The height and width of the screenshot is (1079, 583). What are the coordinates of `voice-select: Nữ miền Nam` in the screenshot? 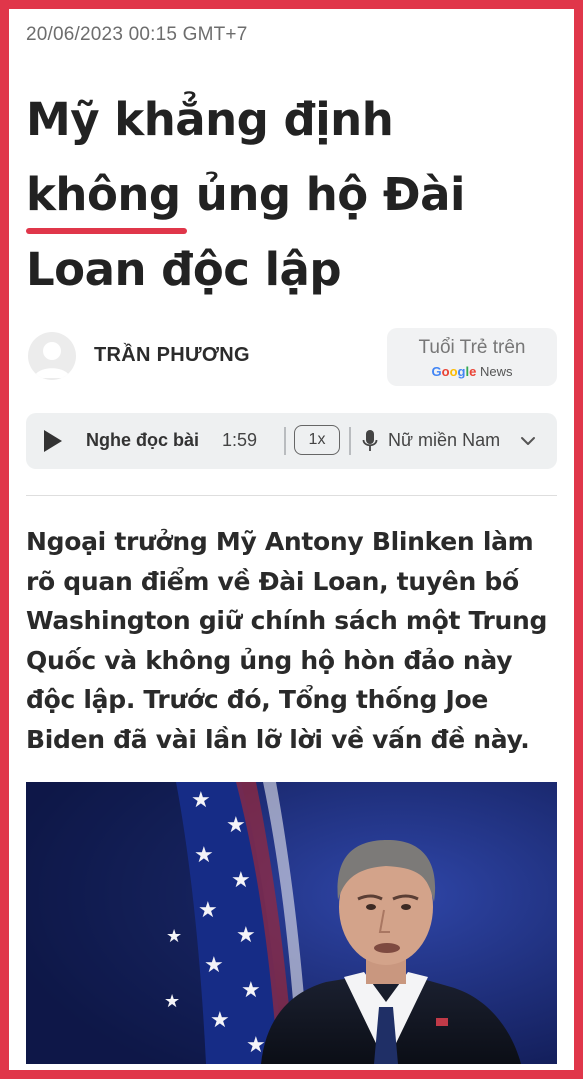 It's located at (444, 440).